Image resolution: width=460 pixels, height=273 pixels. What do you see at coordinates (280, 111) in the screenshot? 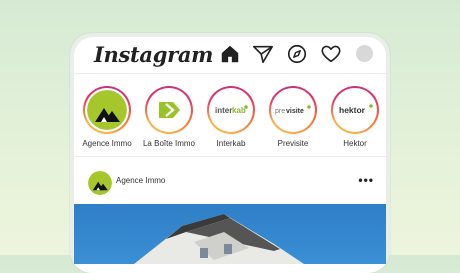
I see `svg-text: pre` at bounding box center [280, 111].